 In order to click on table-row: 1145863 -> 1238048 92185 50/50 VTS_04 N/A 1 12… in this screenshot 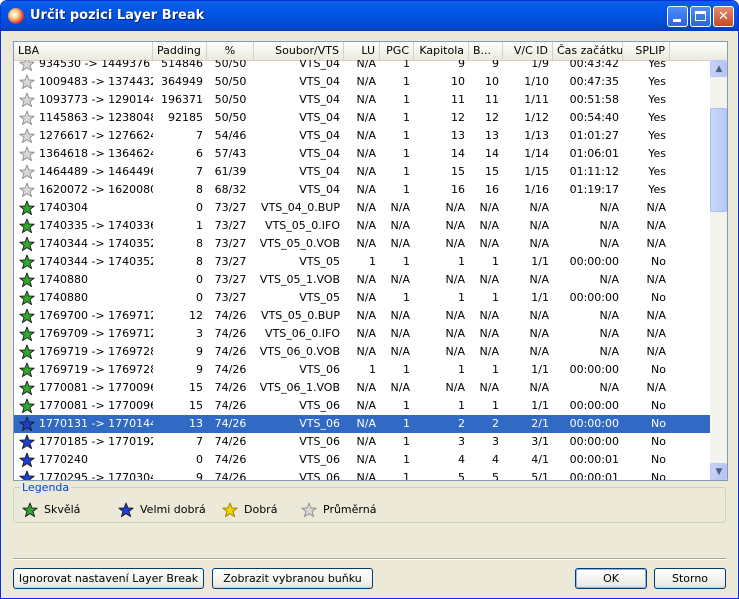, I will do `click(362, 118)`.